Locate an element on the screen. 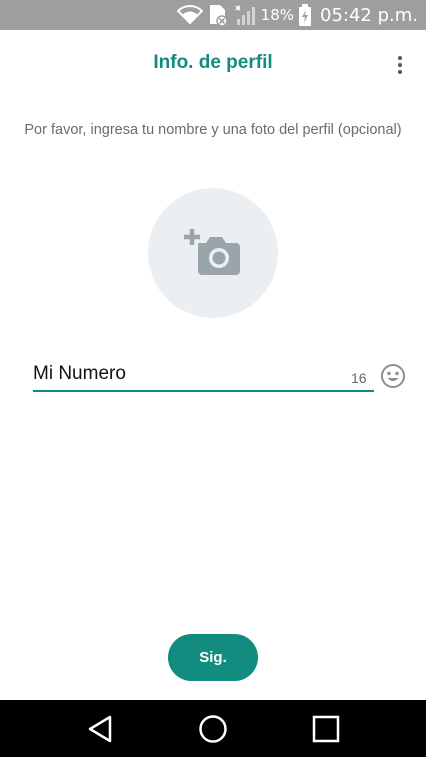  recents-icon is located at coordinates (326, 728).